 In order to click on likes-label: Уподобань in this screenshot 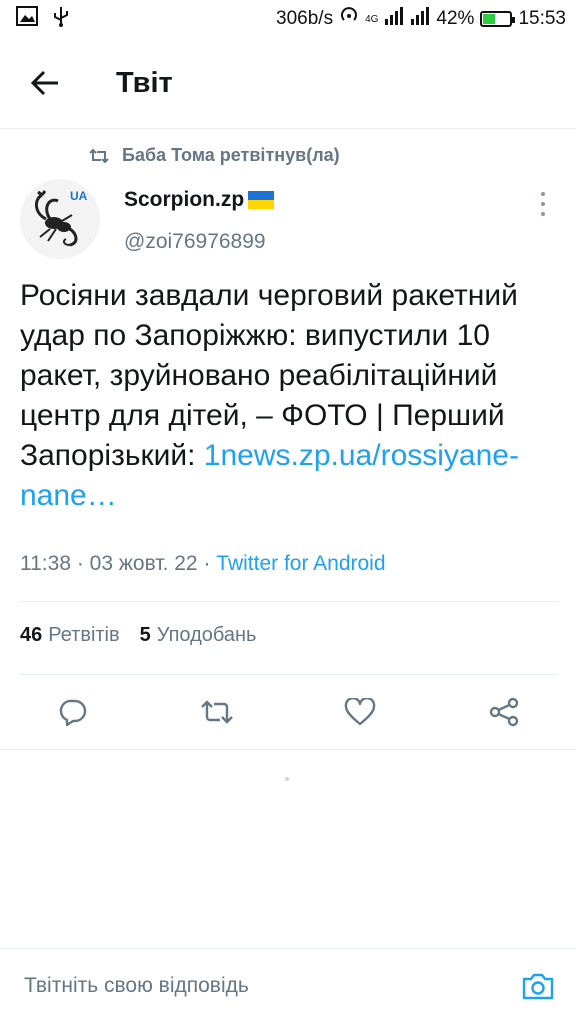, I will do `click(206, 635)`.